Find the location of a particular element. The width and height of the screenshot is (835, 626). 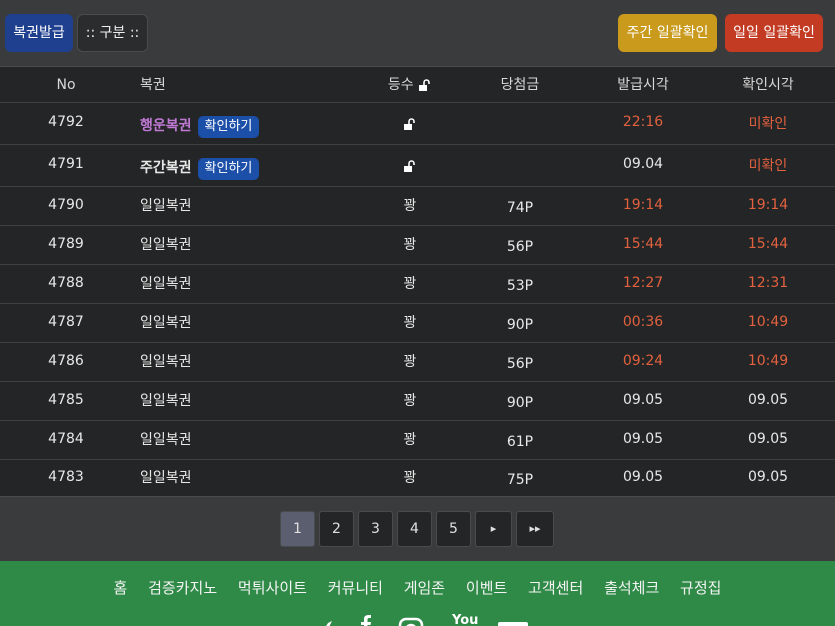

page-3-button: 3 is located at coordinates (375, 529).